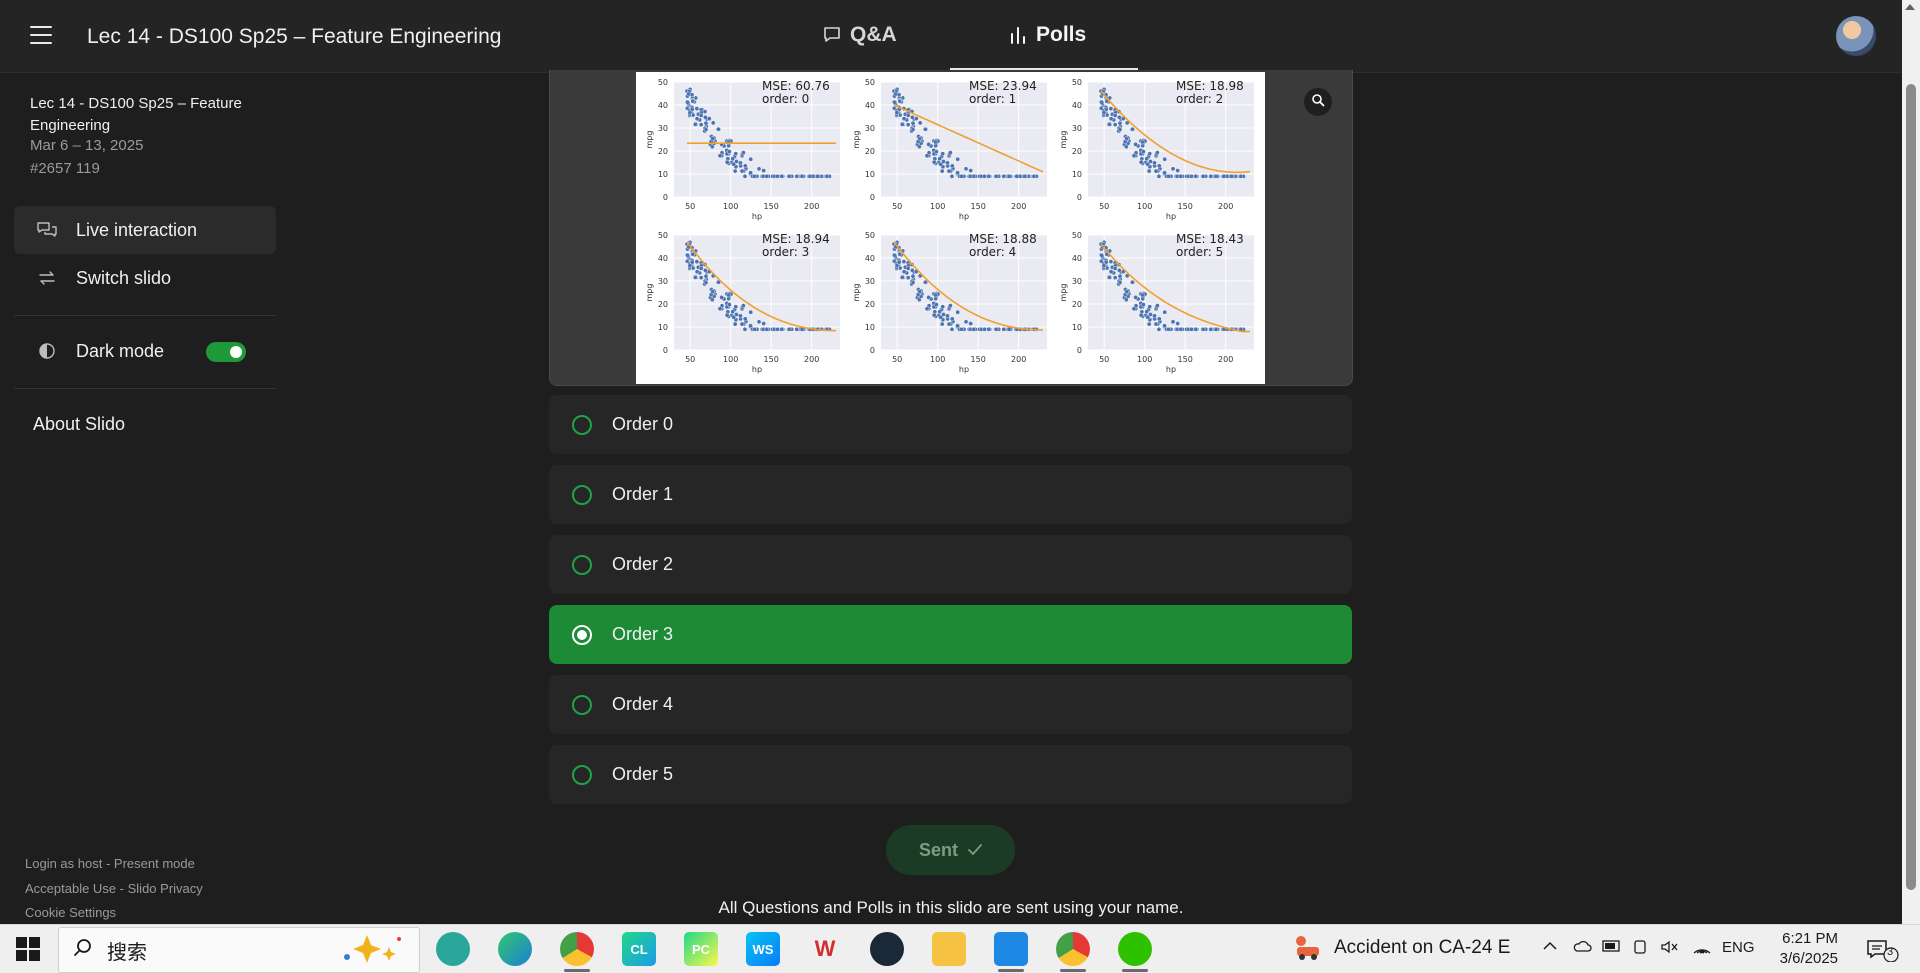  I want to click on onedrive-icon, so click(1582, 948).